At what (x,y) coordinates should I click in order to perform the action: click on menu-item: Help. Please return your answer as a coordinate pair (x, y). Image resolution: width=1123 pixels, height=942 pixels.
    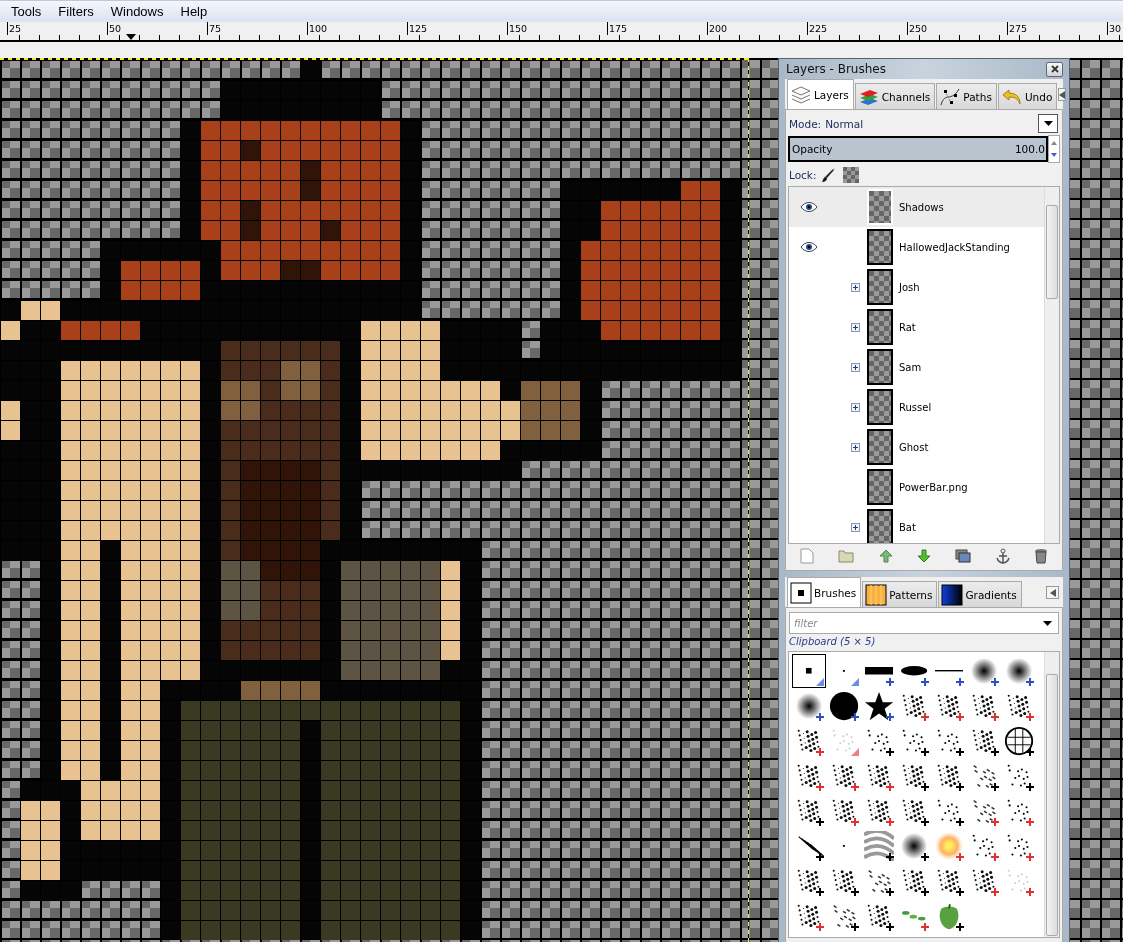
    Looking at the image, I should click on (191, 11).